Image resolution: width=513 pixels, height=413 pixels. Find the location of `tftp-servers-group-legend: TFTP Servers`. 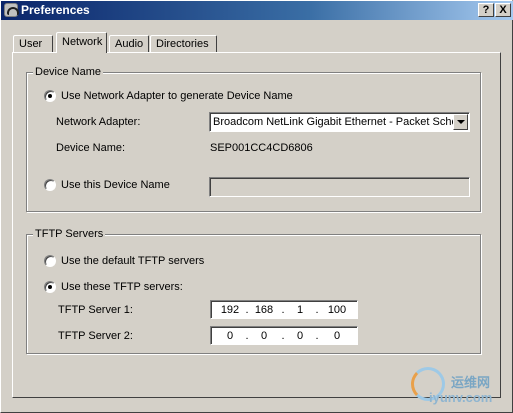

tftp-servers-group-legend: TFTP Servers is located at coordinates (69, 234).